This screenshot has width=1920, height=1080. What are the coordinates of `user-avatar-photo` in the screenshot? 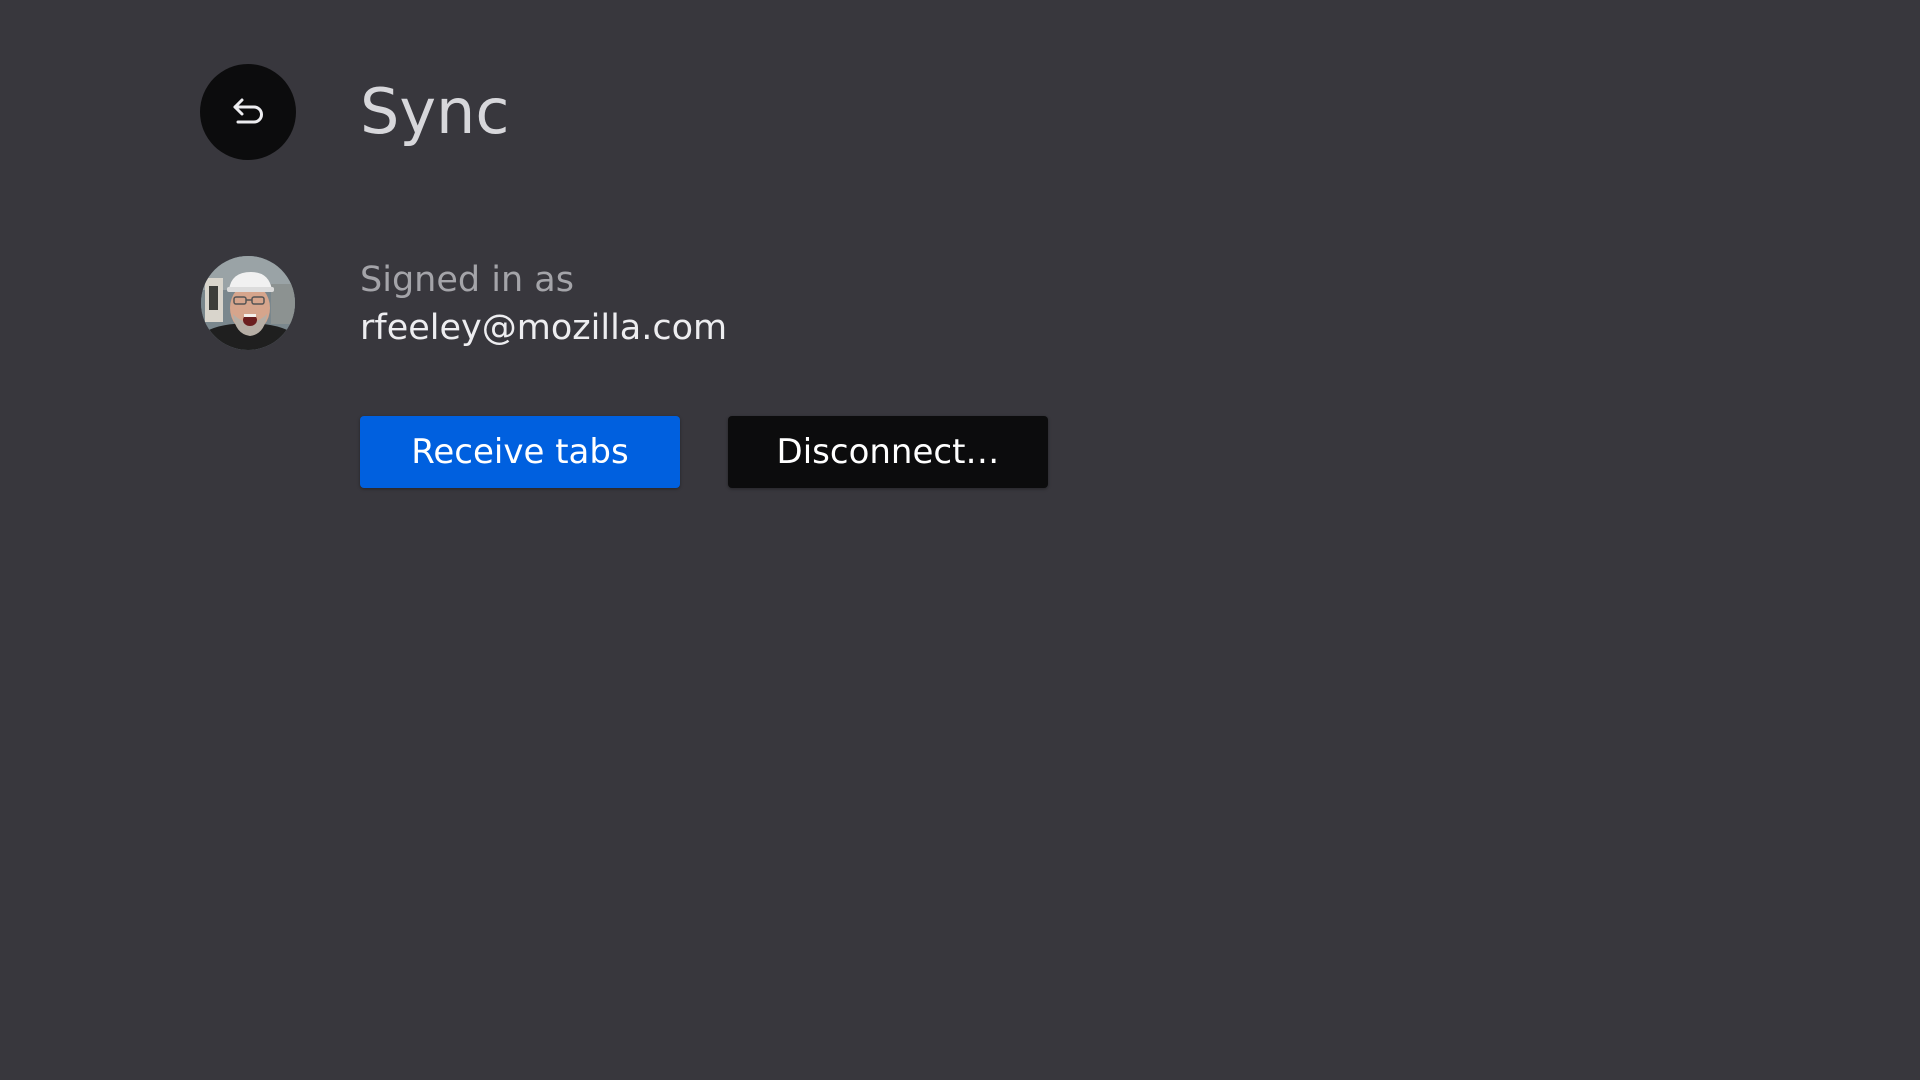 It's located at (248, 303).